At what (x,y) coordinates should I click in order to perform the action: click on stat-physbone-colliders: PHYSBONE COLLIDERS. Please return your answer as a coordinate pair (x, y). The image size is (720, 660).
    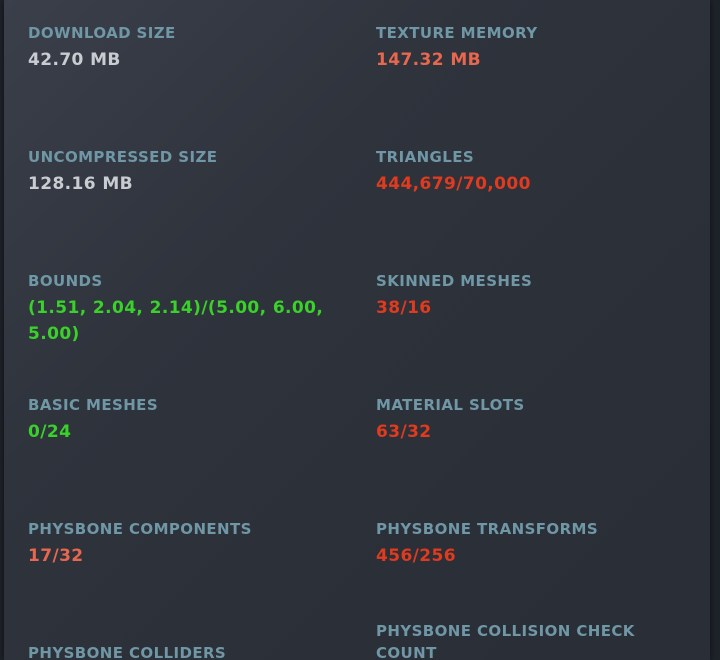
    Looking at the image, I should click on (188, 651).